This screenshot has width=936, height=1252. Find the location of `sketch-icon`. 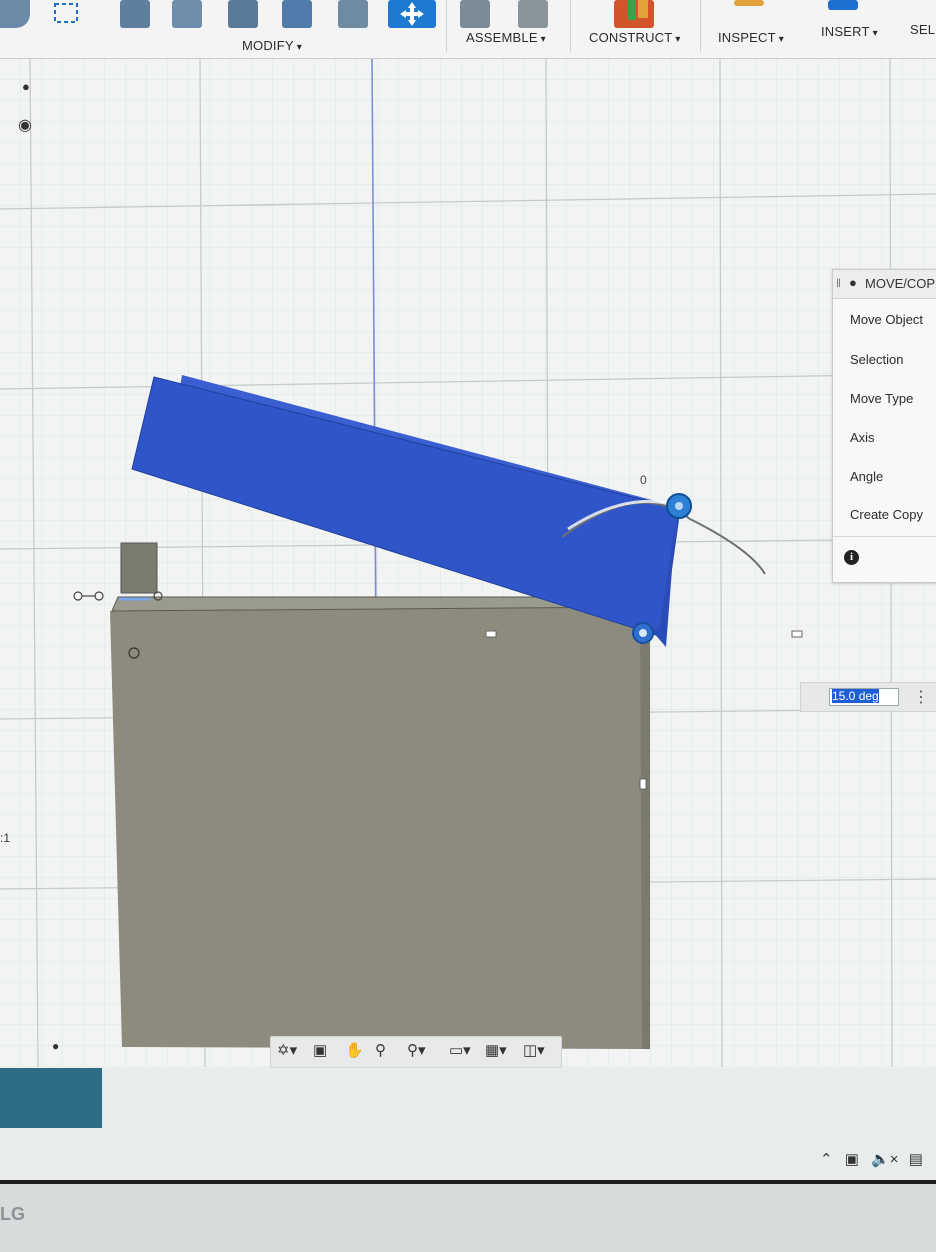

sketch-icon is located at coordinates (15, 14).